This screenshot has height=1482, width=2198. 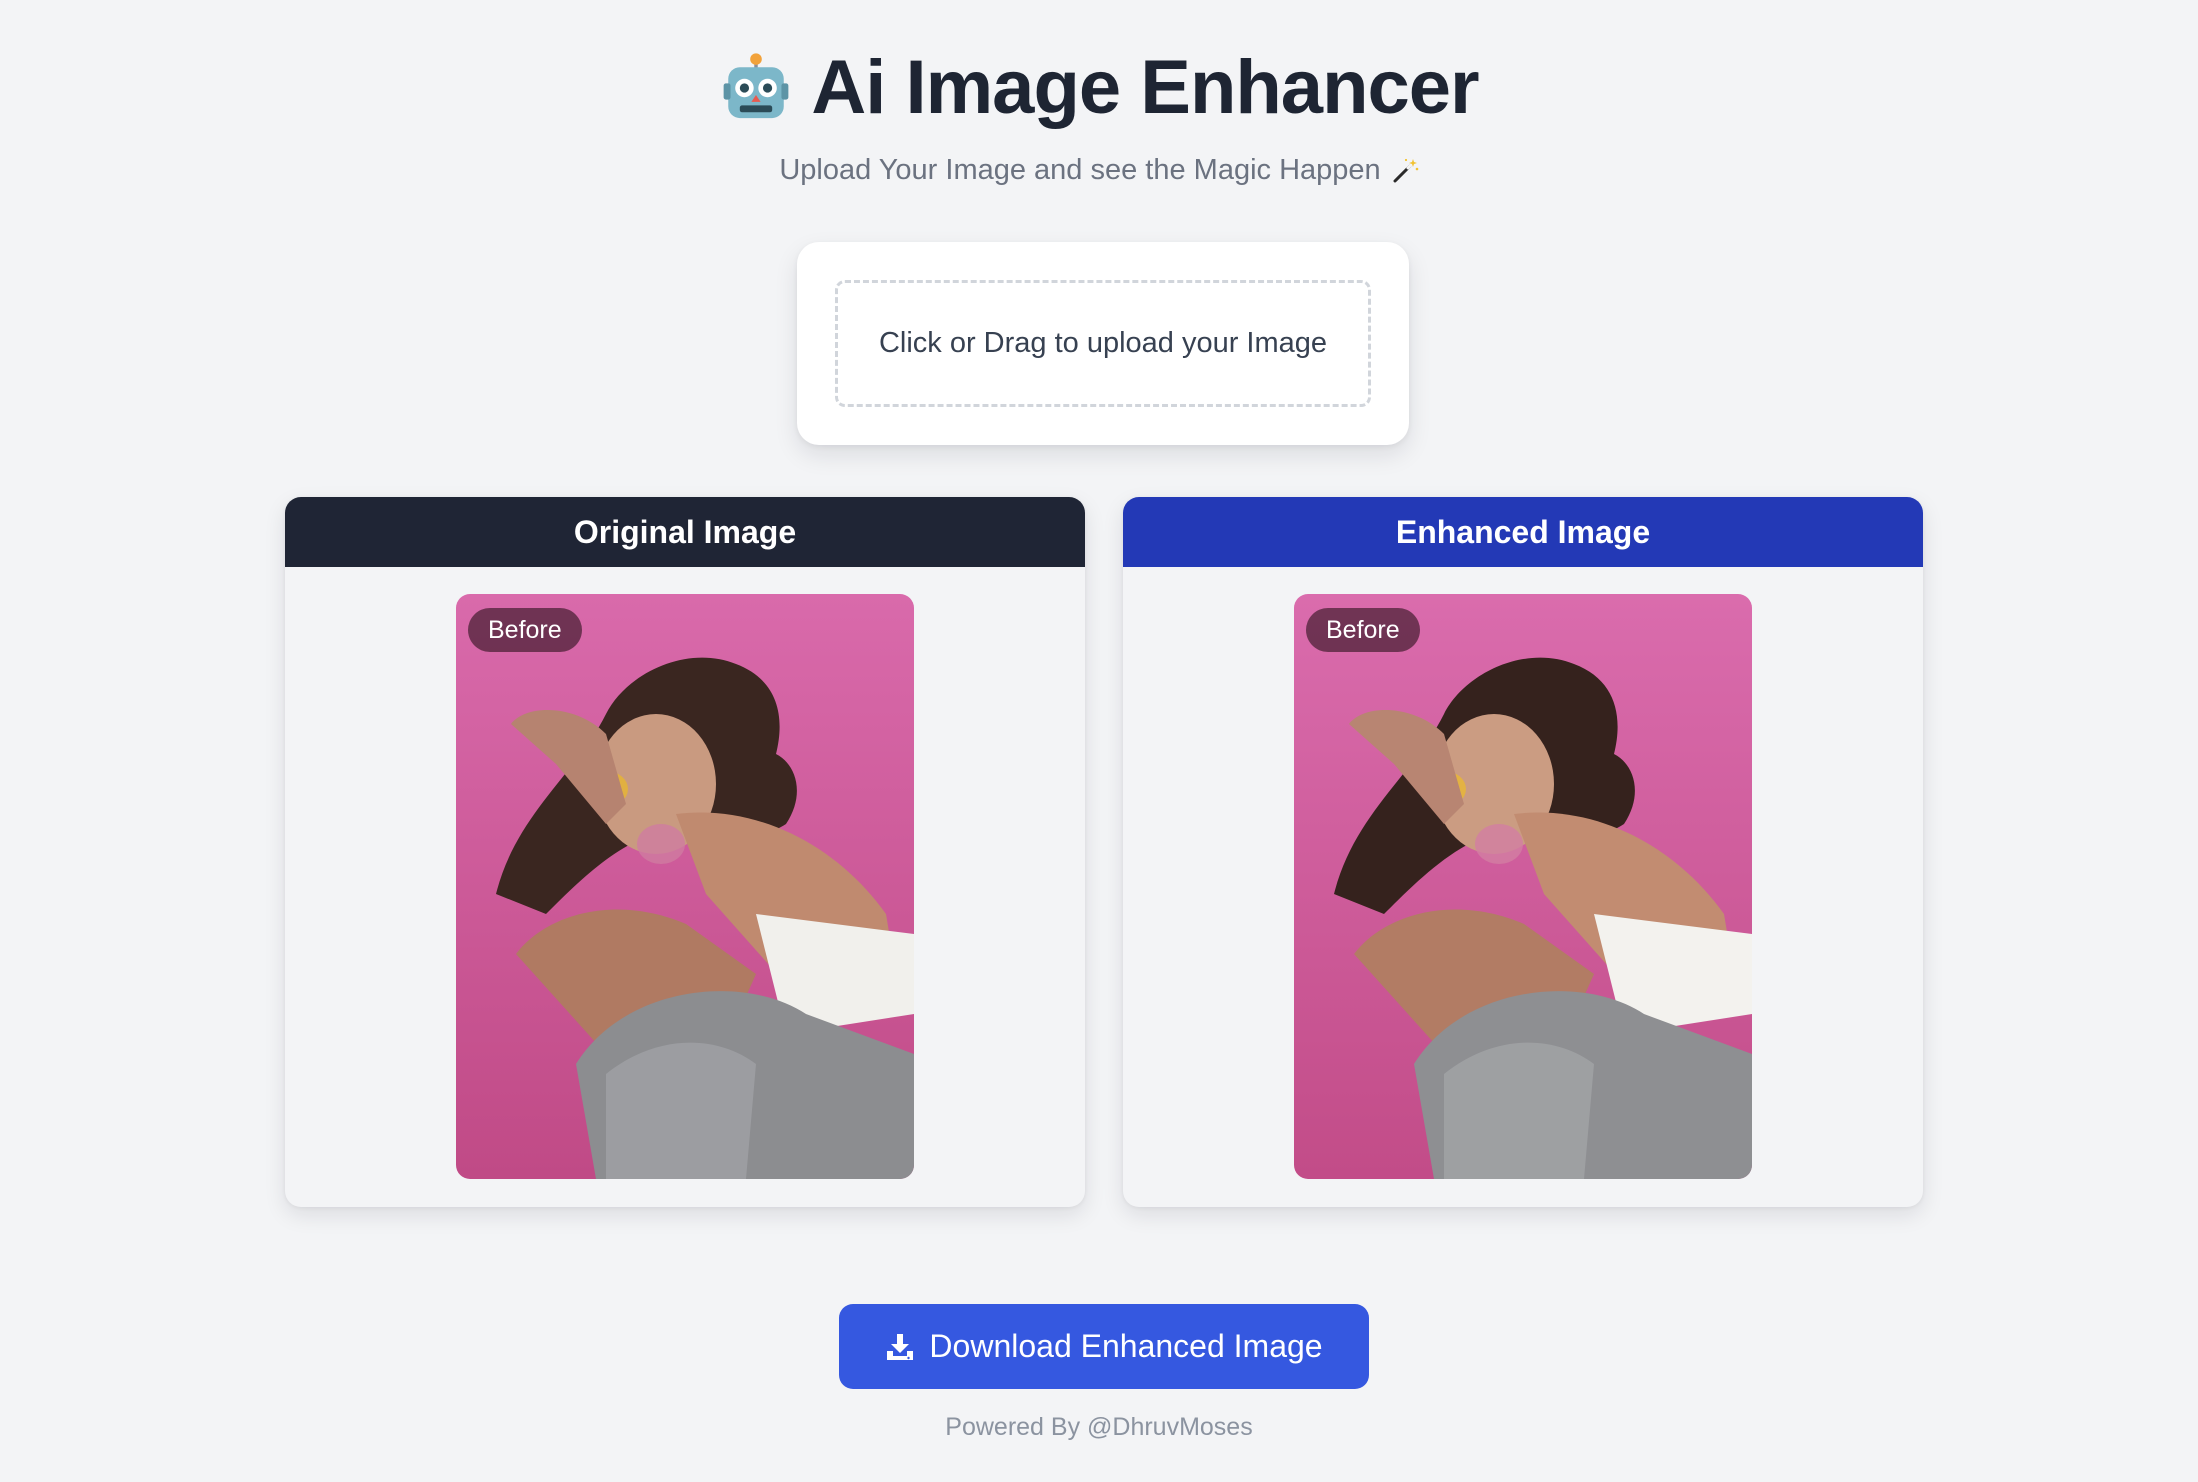 I want to click on download-enhanced-button: Download Enhanced Image, so click(x=1104, y=1346).